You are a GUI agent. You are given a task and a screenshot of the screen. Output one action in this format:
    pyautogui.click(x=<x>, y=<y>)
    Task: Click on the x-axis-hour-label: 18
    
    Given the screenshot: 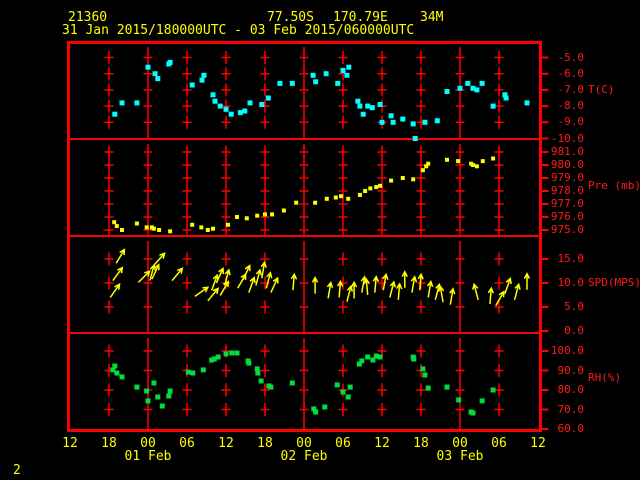 What is the action you would take?
    pyautogui.click(x=109, y=443)
    